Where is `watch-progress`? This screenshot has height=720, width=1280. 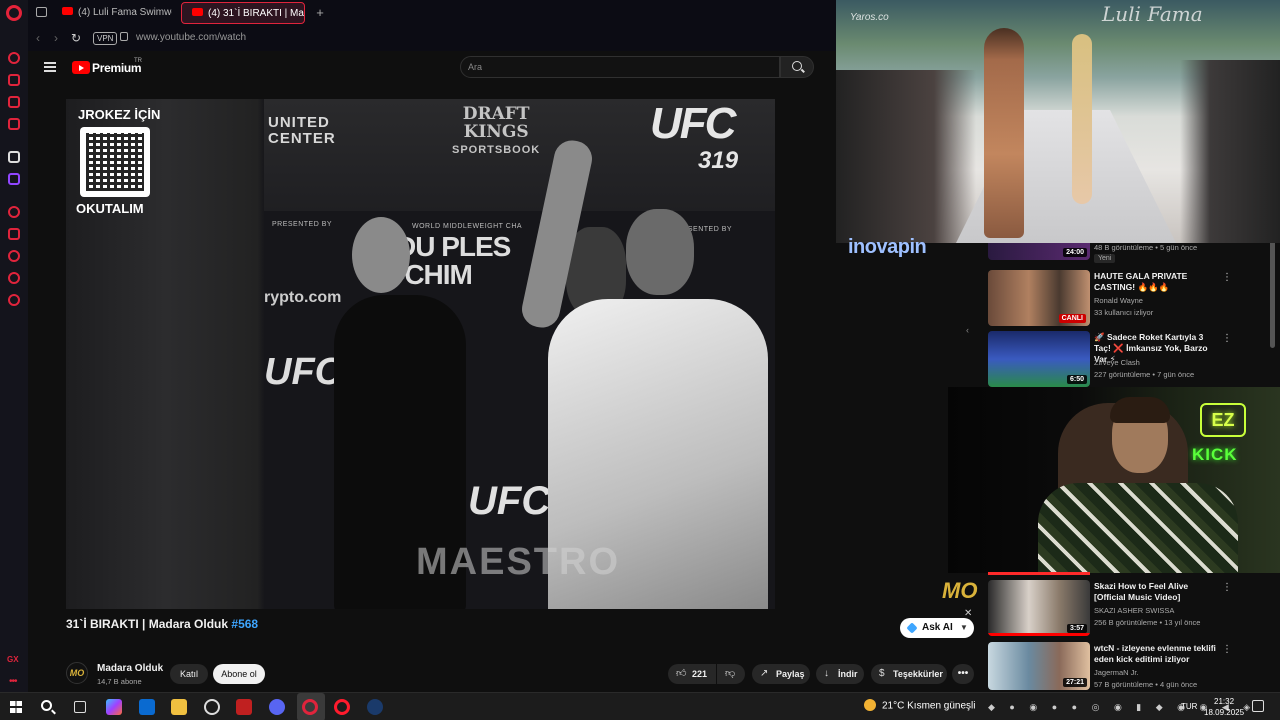
watch-progress is located at coordinates (1039, 634).